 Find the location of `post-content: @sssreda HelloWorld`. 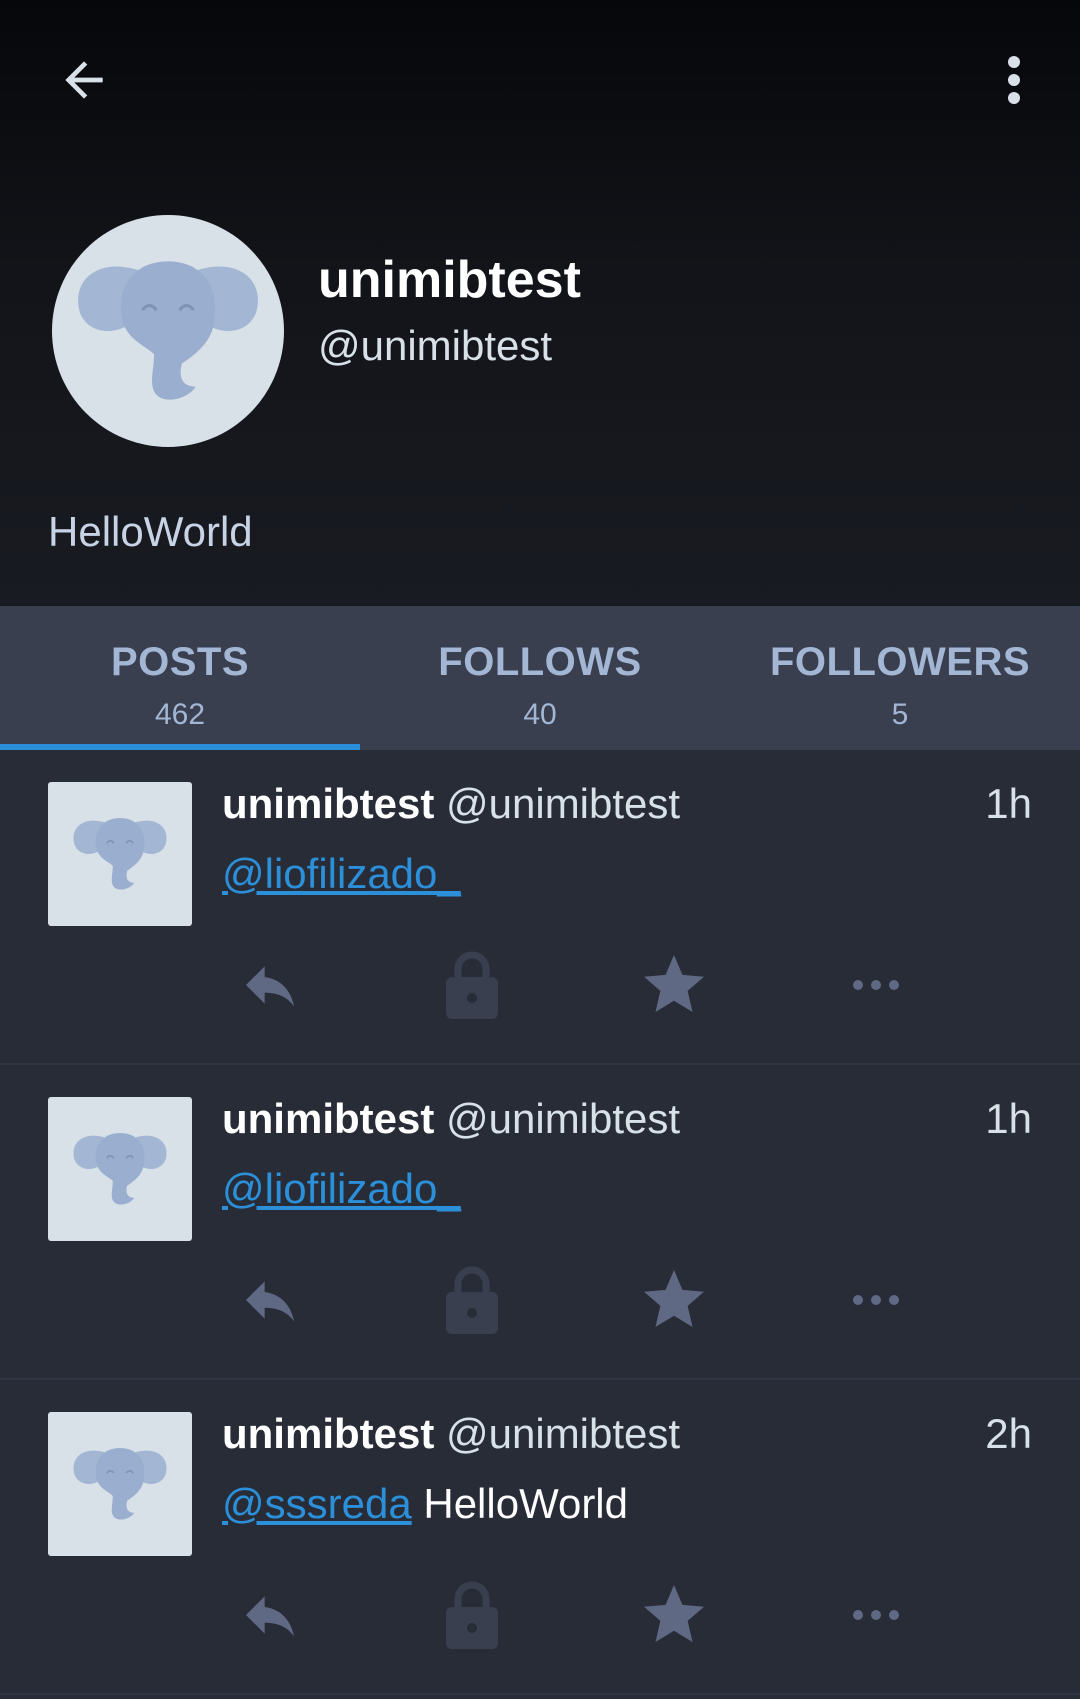

post-content: @sssreda HelloWorld is located at coordinates (425, 1504).